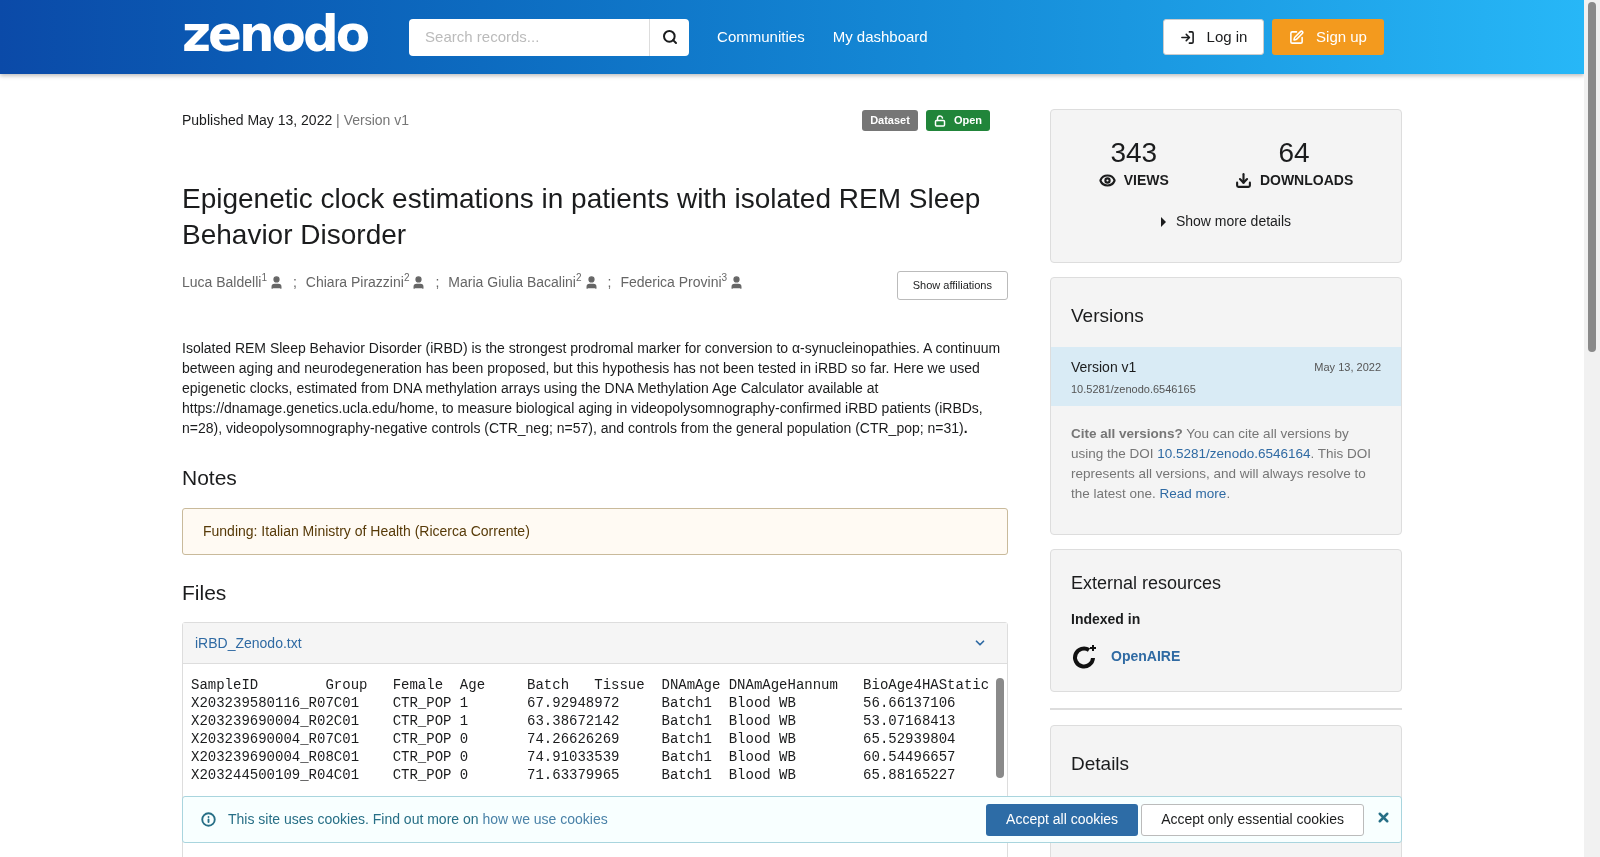 Image resolution: width=1600 pixels, height=857 pixels. Describe the element at coordinates (275, 37) in the screenshot. I see `logo: zenodo` at that location.